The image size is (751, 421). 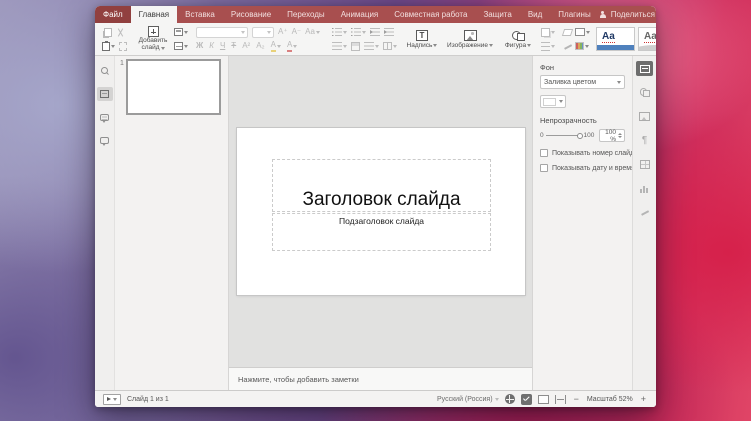 What do you see at coordinates (113, 14) in the screenshot?
I see `tab-file: Файл` at bounding box center [113, 14].